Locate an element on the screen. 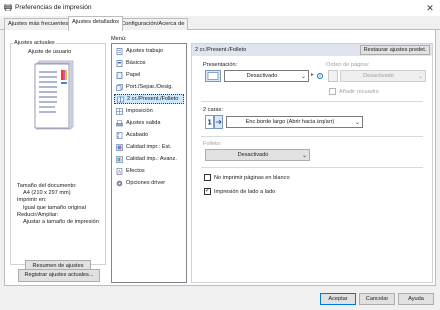 This screenshot has width=440, height=310. menu-item-label: Calidad imp.: Avanz. is located at coordinates (151, 159).